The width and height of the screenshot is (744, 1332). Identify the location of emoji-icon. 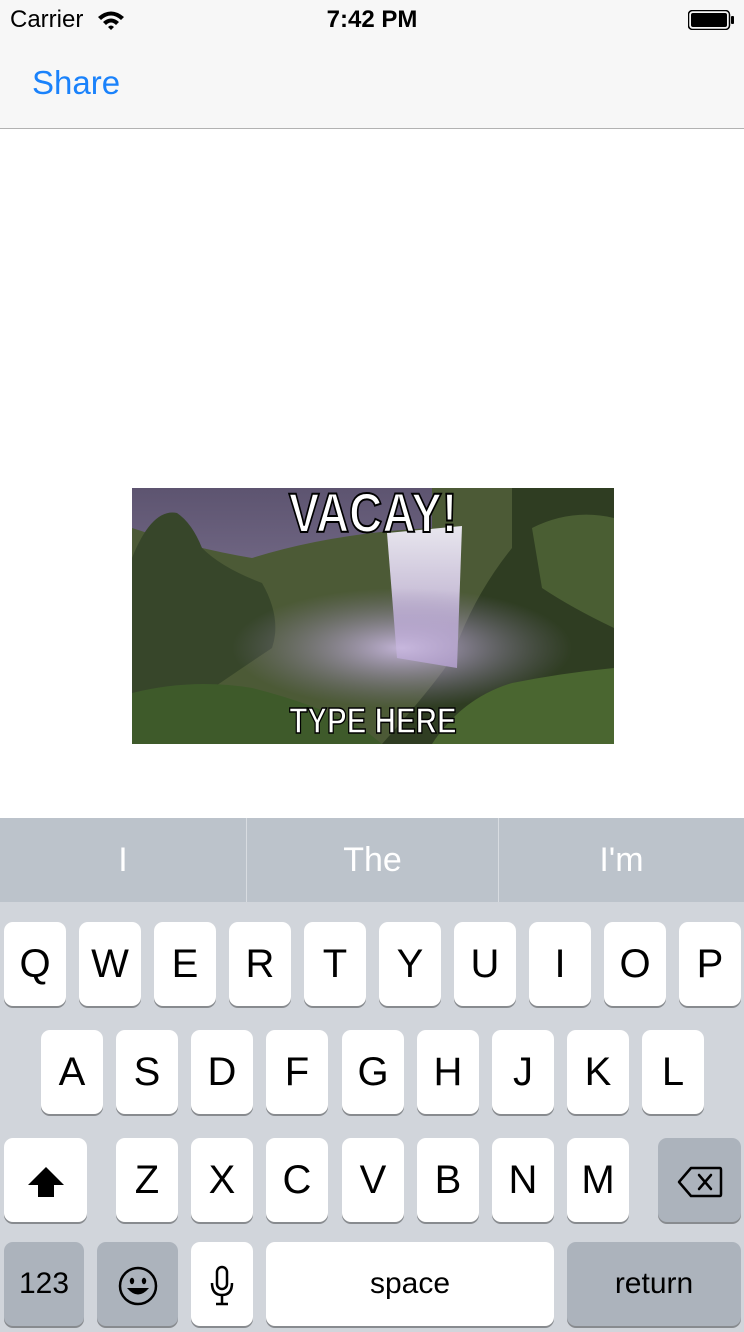
(137, 1286).